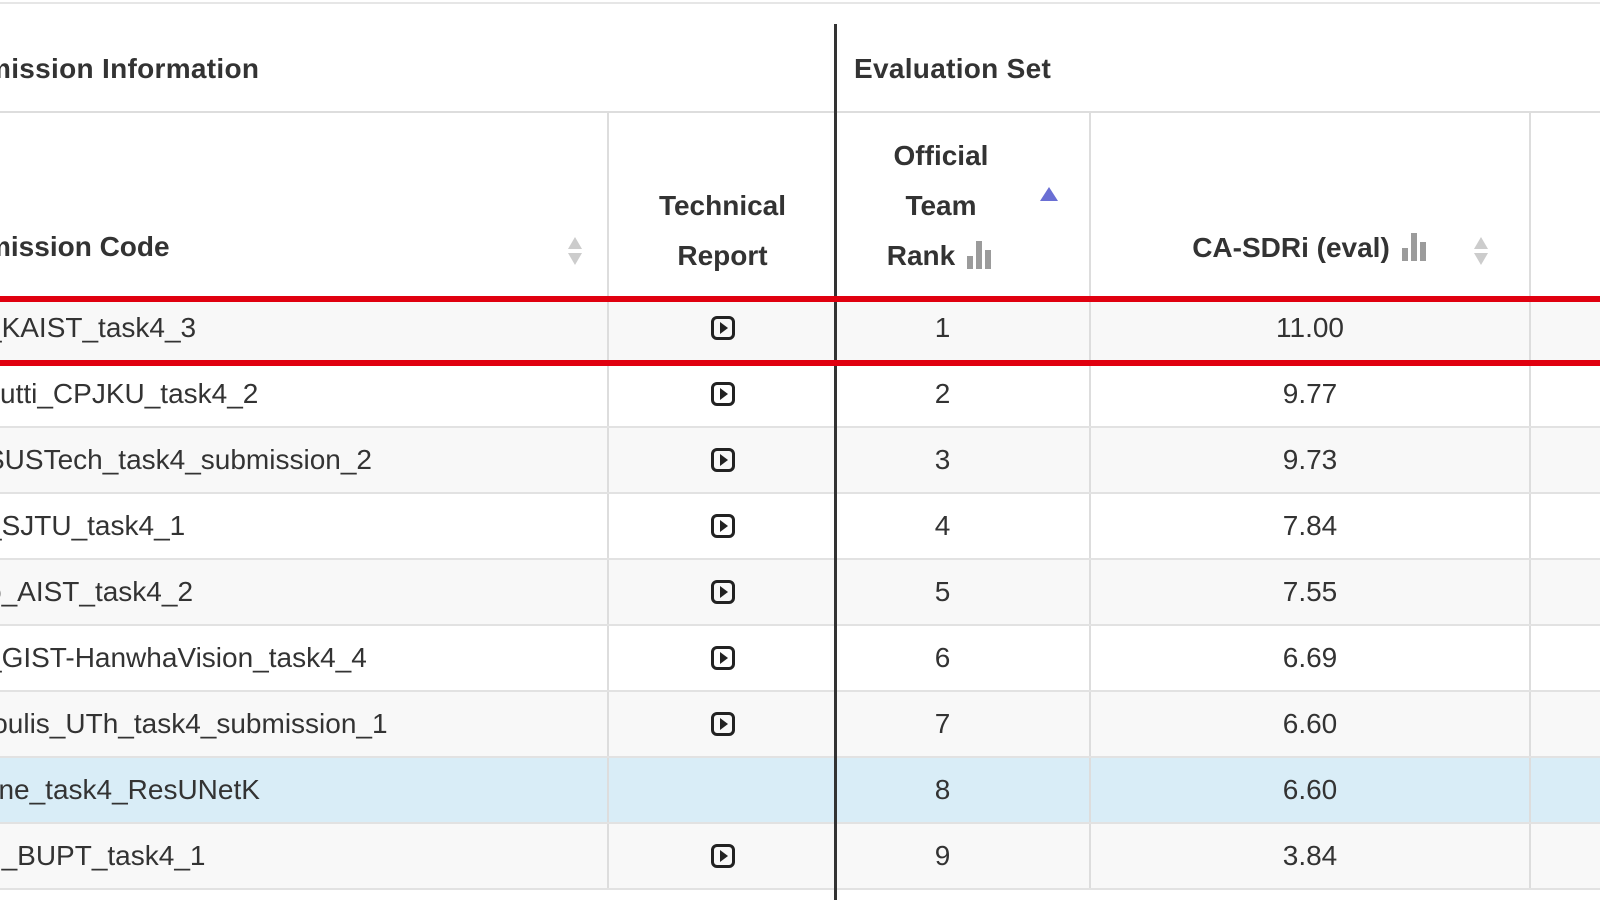  I want to click on column-header-submission-code-label: mission Code, so click(85, 246).